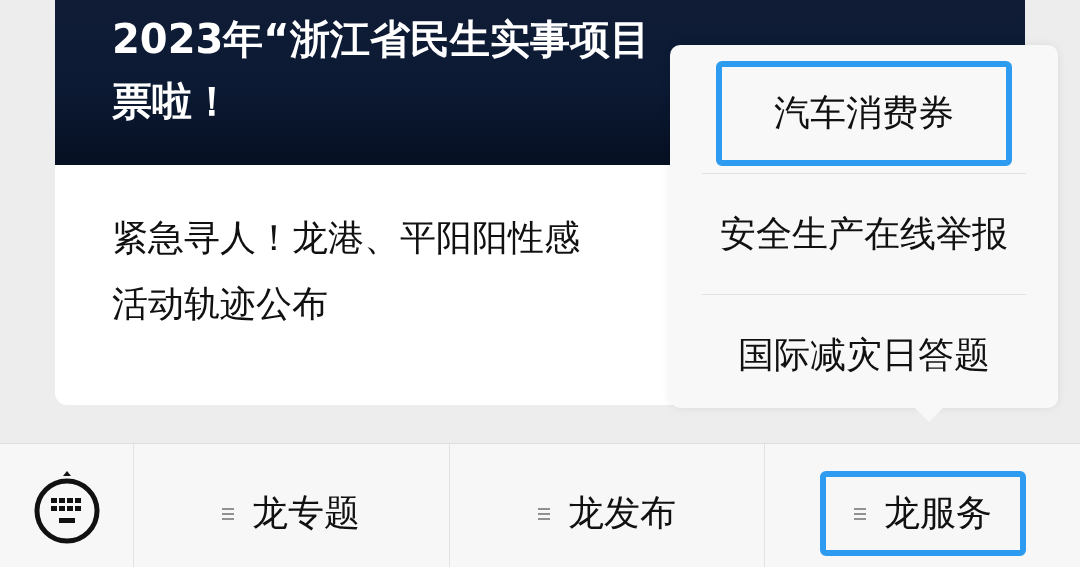  I want to click on menu-item: 汽车消费券, so click(864, 113).